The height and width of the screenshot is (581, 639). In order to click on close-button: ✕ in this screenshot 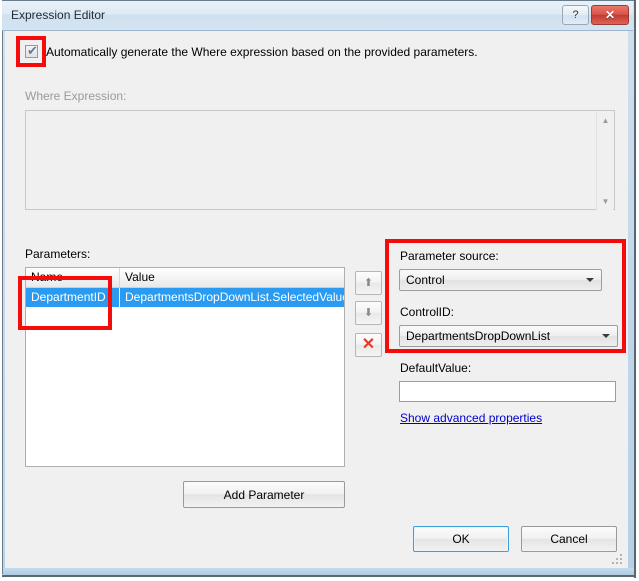, I will do `click(610, 15)`.